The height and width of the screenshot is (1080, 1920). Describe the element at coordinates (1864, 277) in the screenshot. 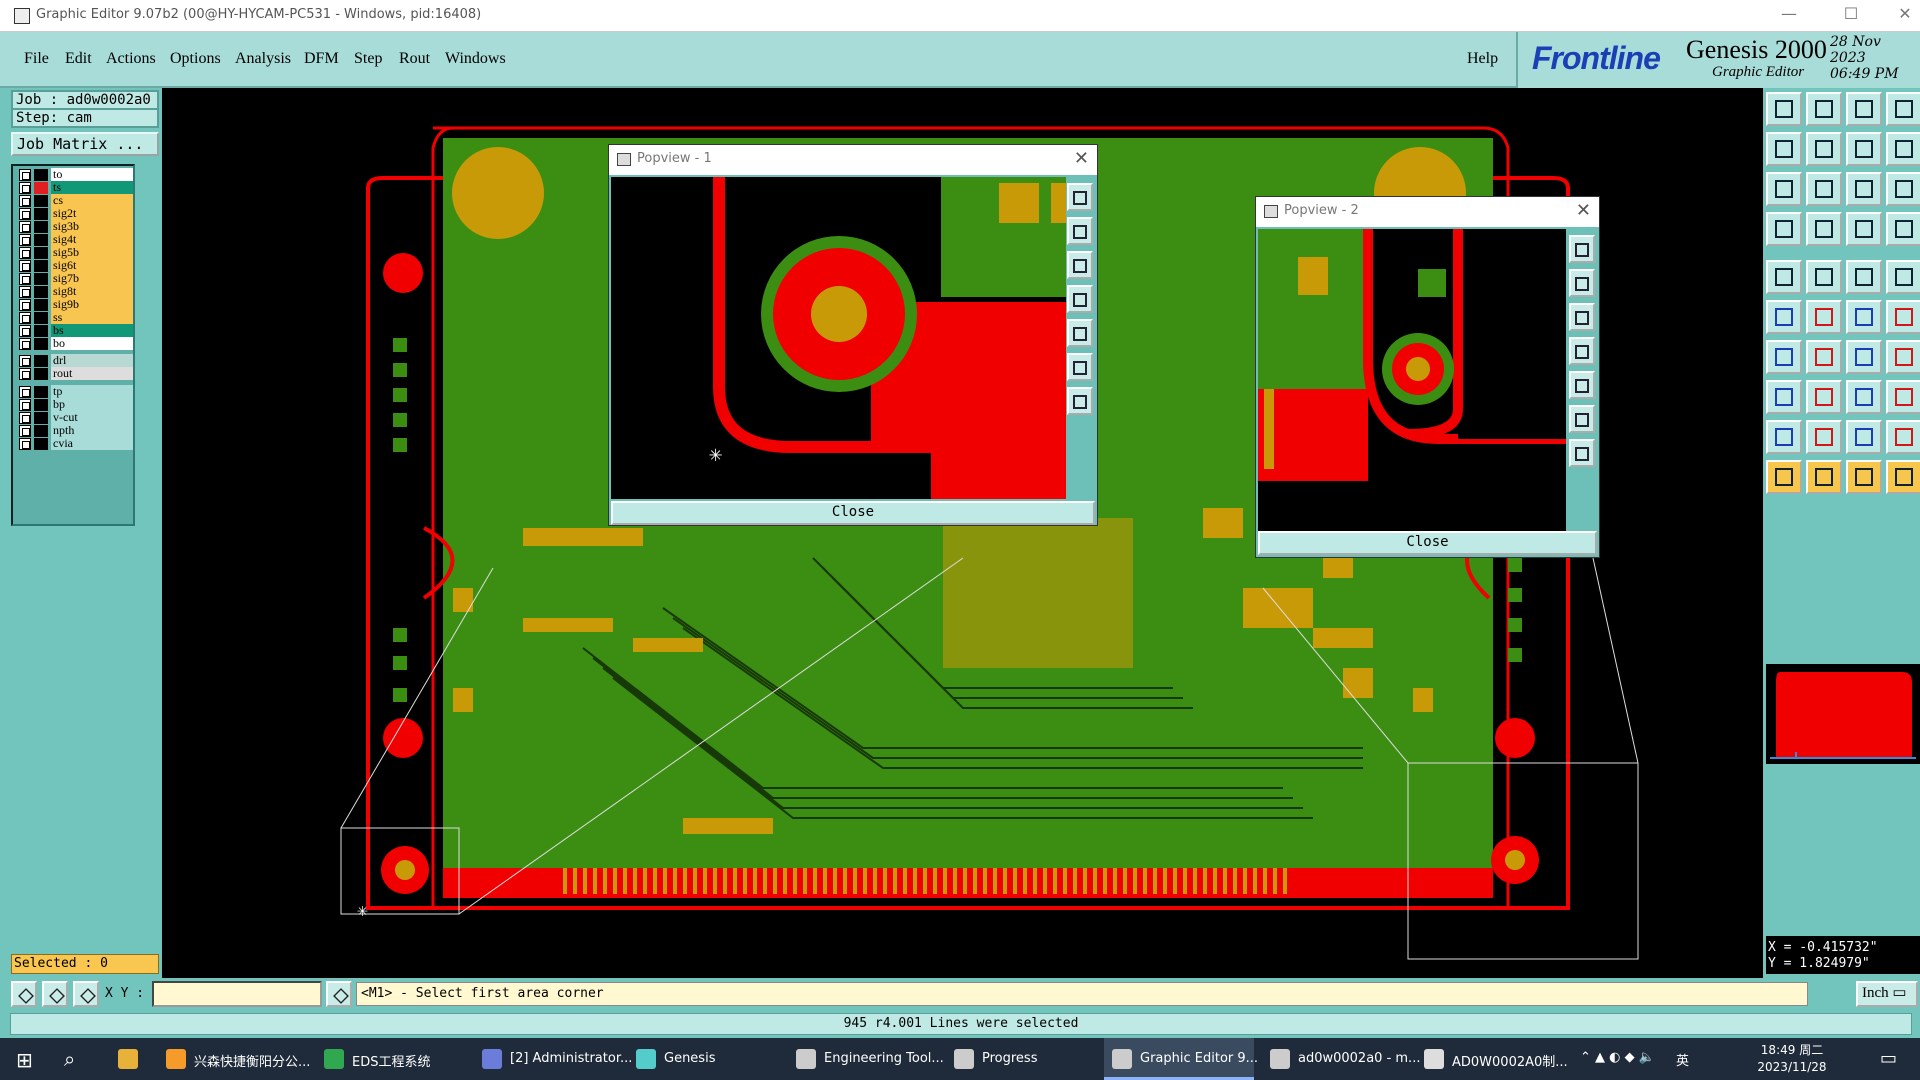

I see `line-tool-button` at that location.